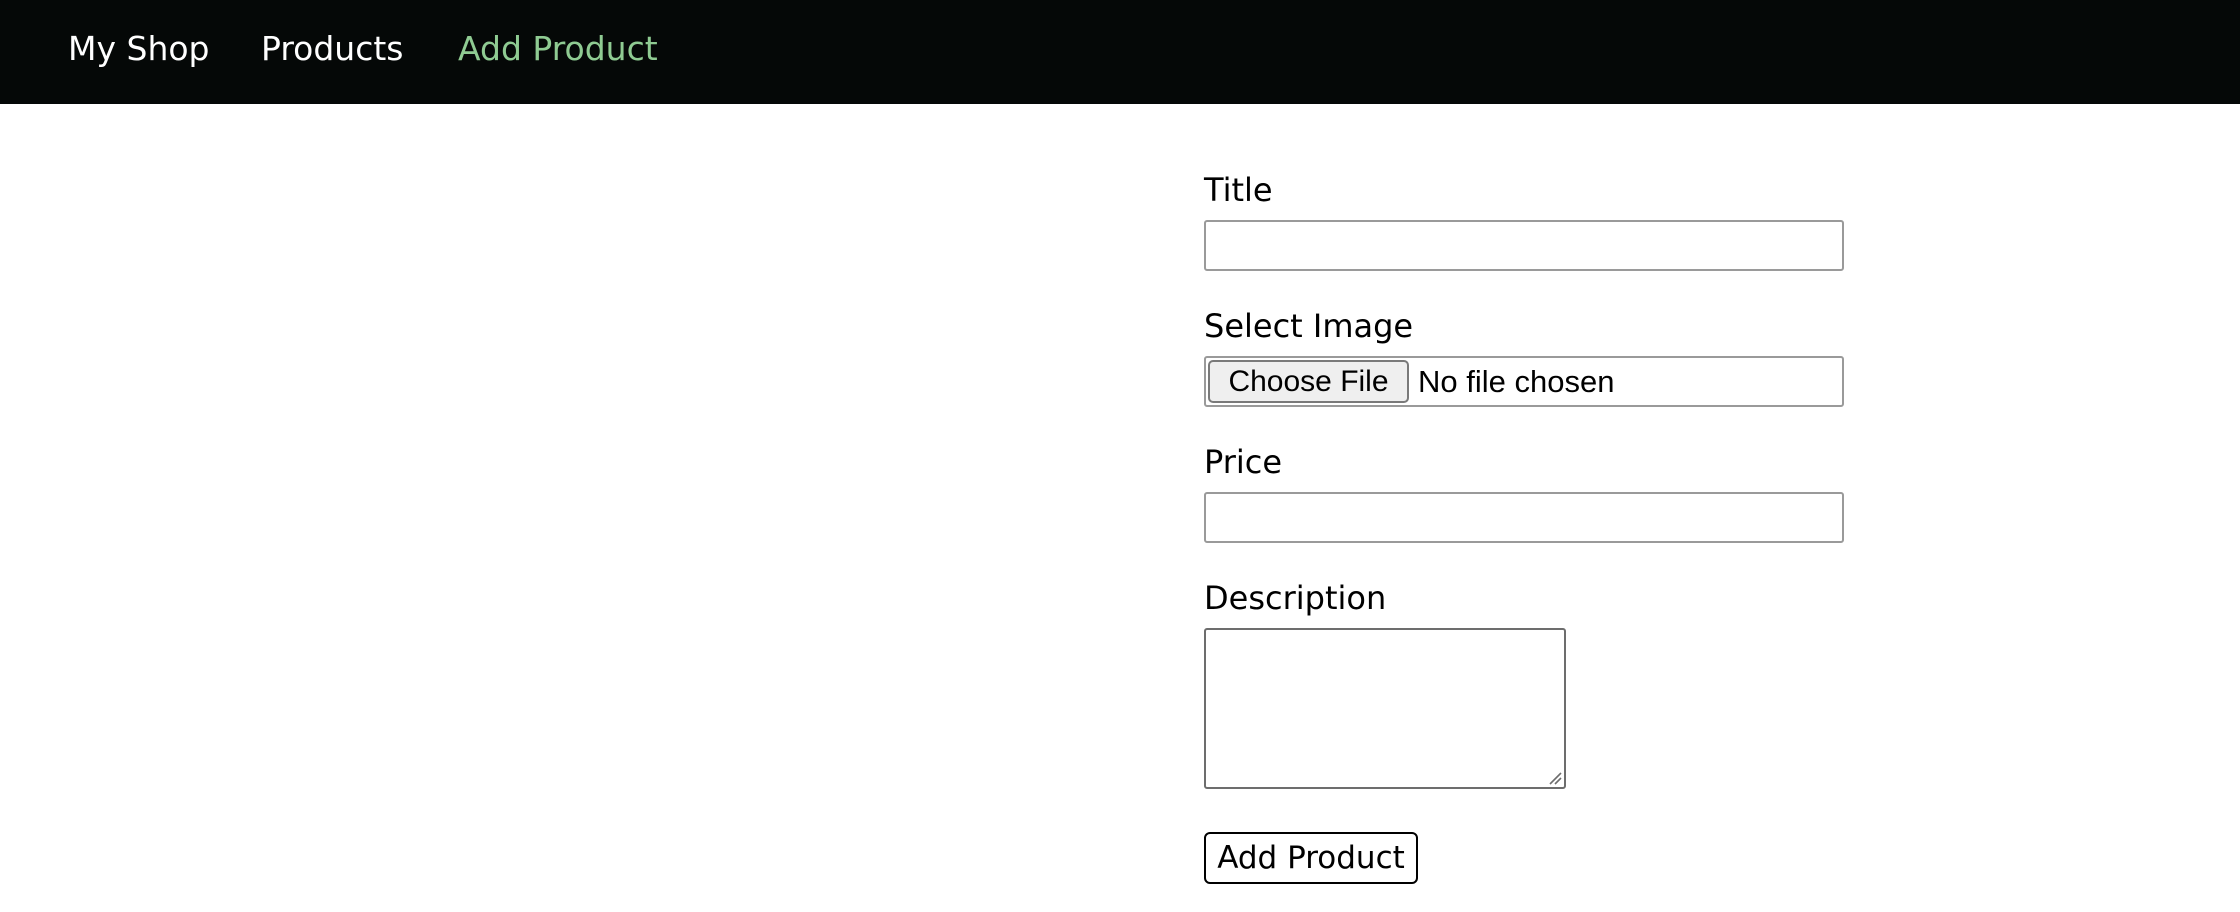  Describe the element at coordinates (1295, 598) in the screenshot. I see `description-label: Description` at that location.